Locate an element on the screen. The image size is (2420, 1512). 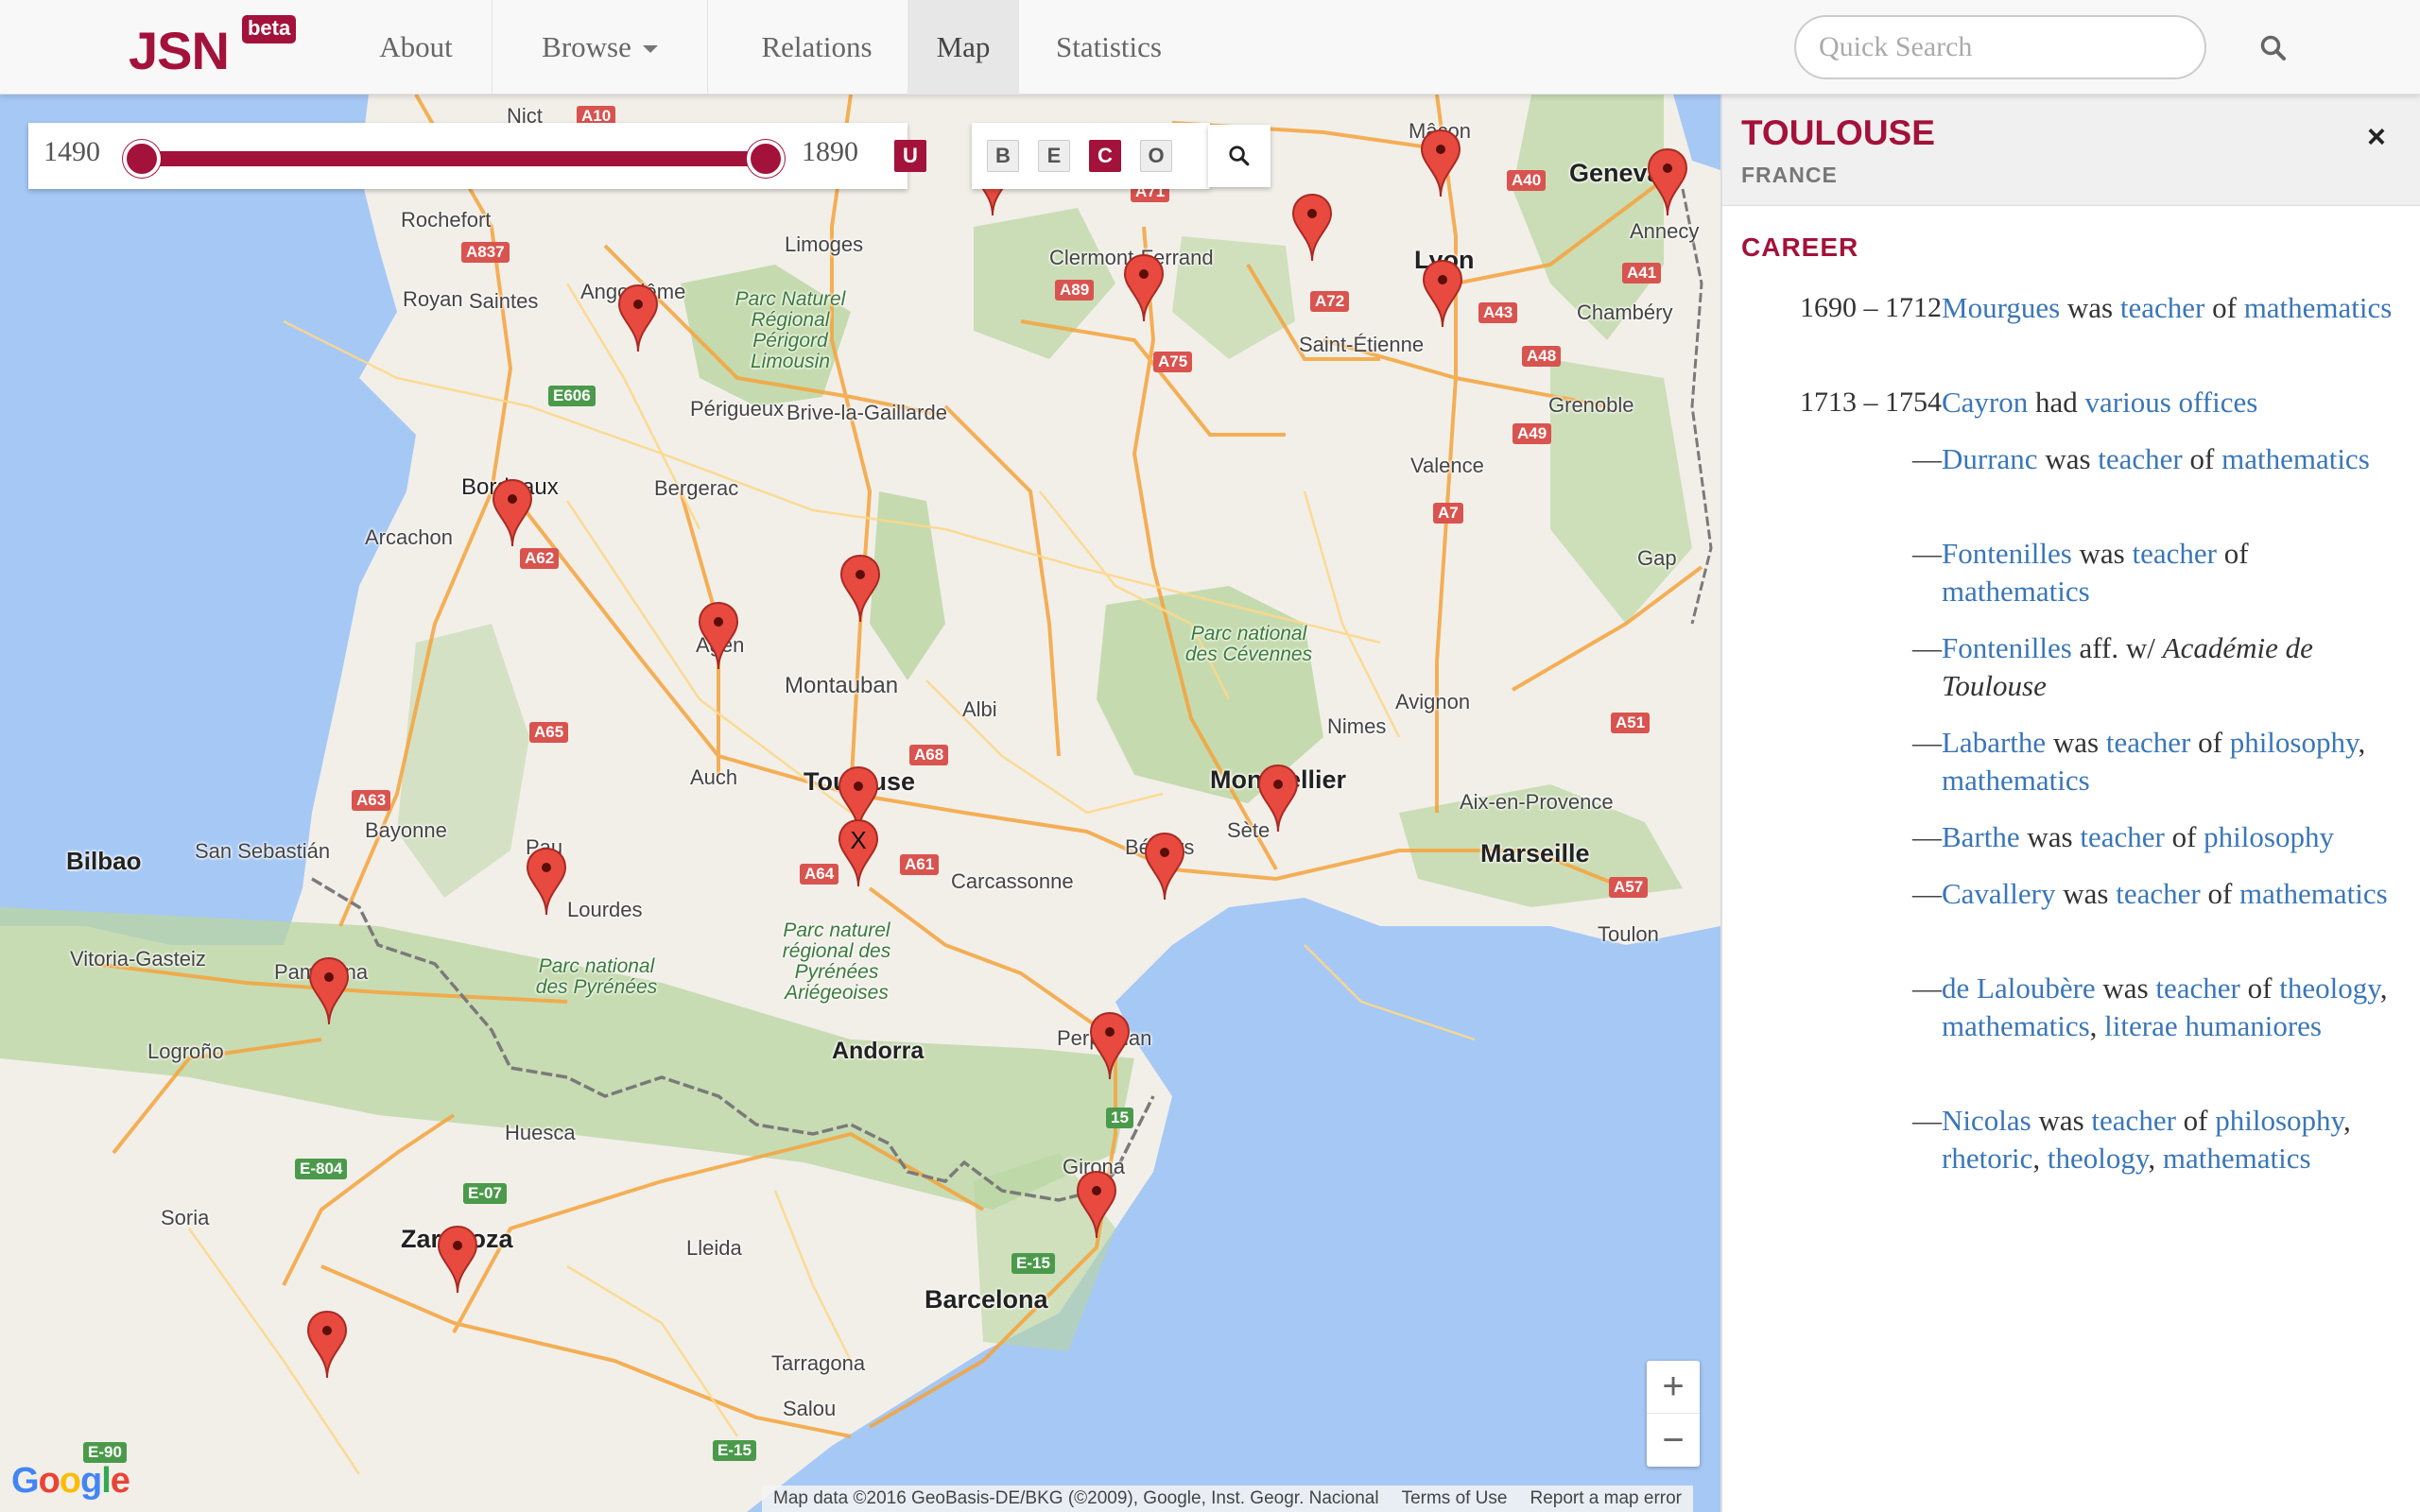
career-link: rhetoric is located at coordinates (1987, 1158).